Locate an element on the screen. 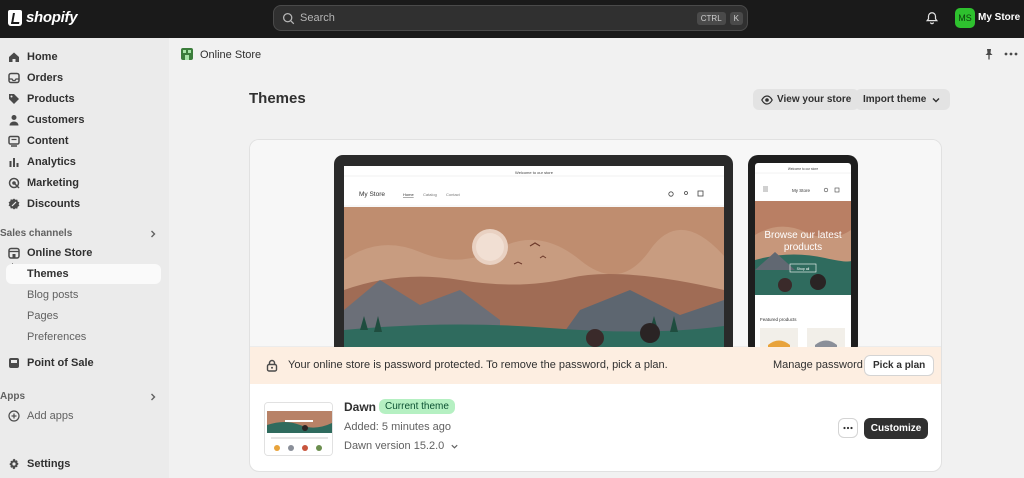 This screenshot has width=1024, height=478. sidebar-item-marketing: Marketing is located at coordinates (84, 183).